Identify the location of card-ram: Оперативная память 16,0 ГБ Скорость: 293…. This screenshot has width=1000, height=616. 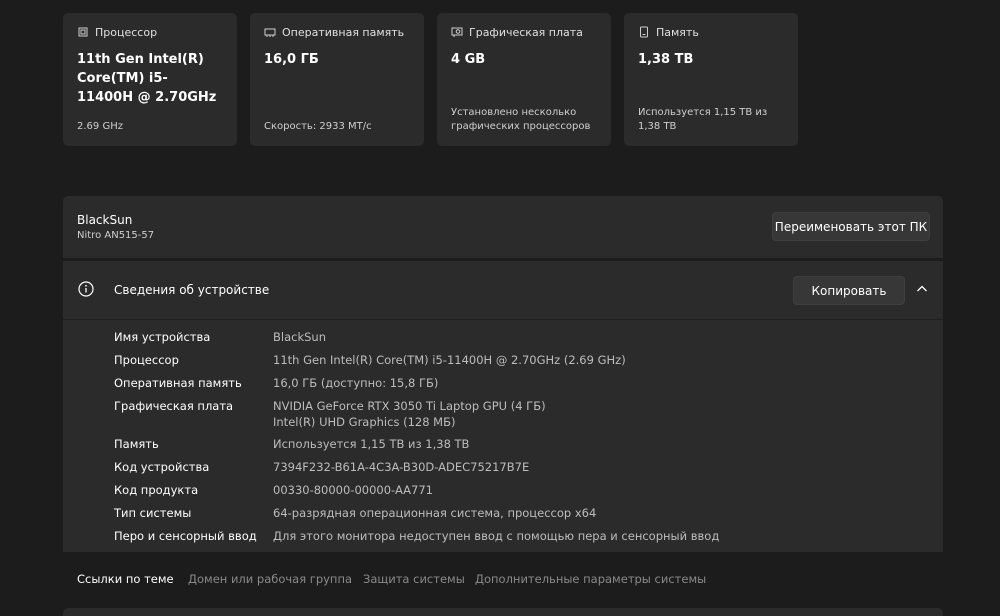
(337, 79).